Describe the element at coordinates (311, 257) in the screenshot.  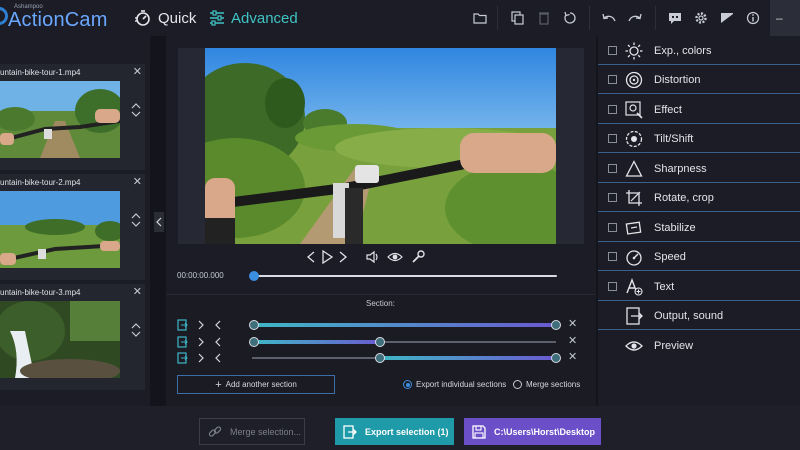
I see `previous-frame-icon` at that location.